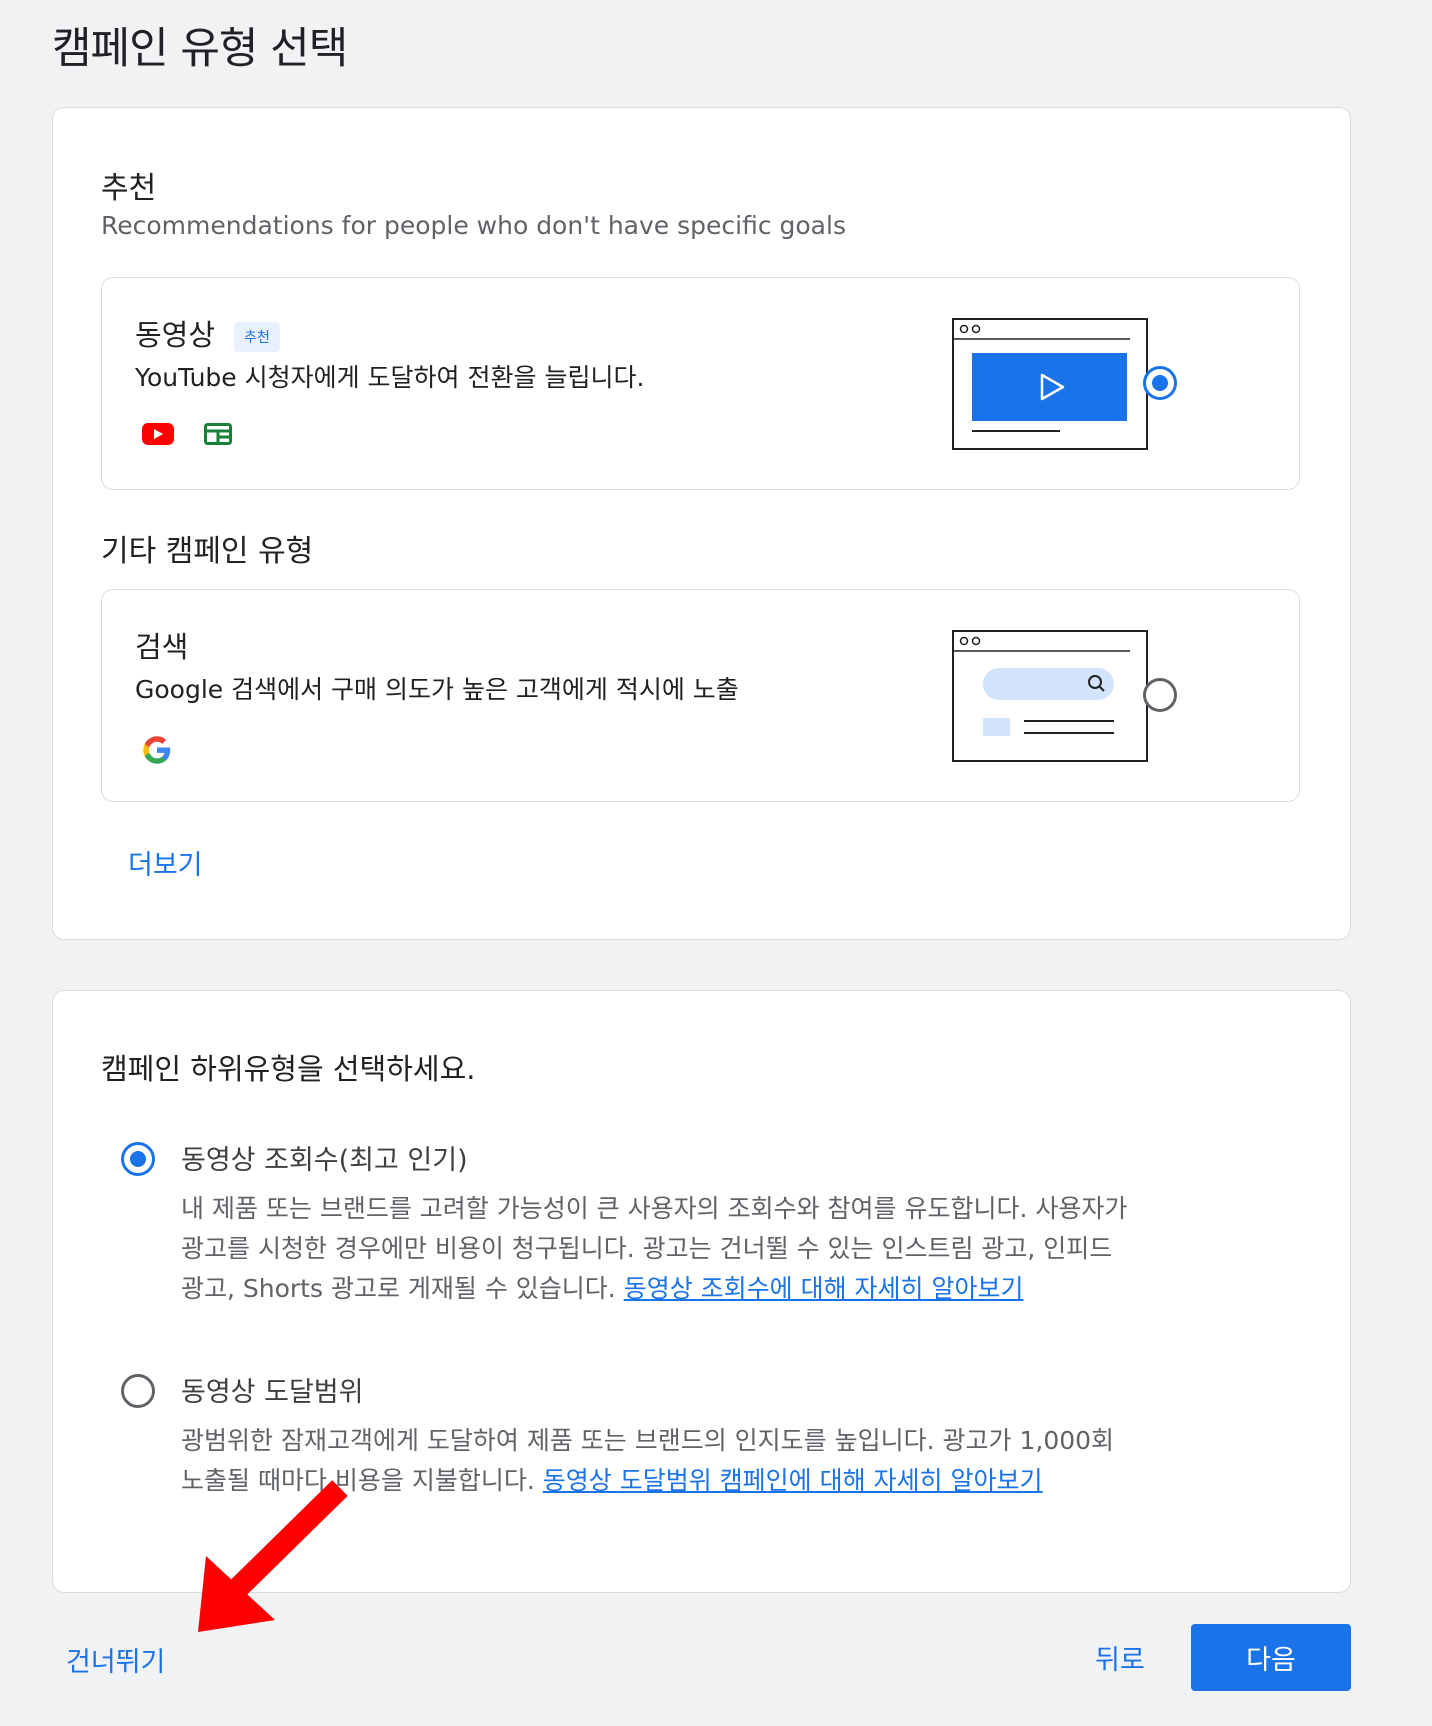  What do you see at coordinates (200, 49) in the screenshot?
I see `page-title: 캠페인 유형 선택` at bounding box center [200, 49].